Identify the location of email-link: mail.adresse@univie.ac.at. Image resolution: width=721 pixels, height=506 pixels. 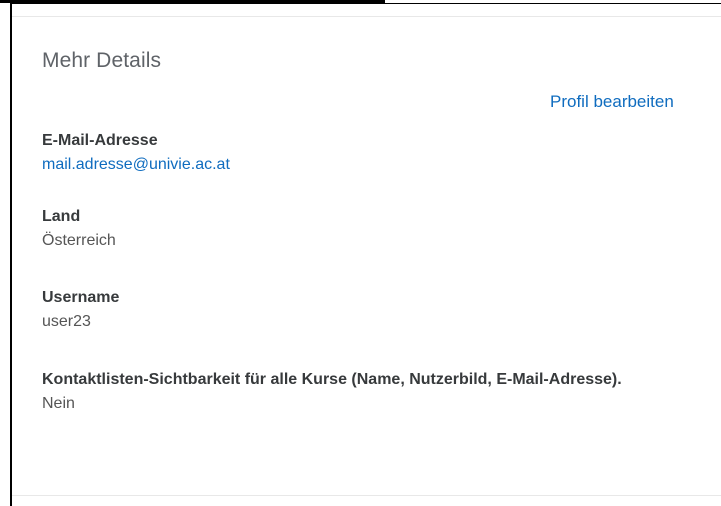
(136, 165).